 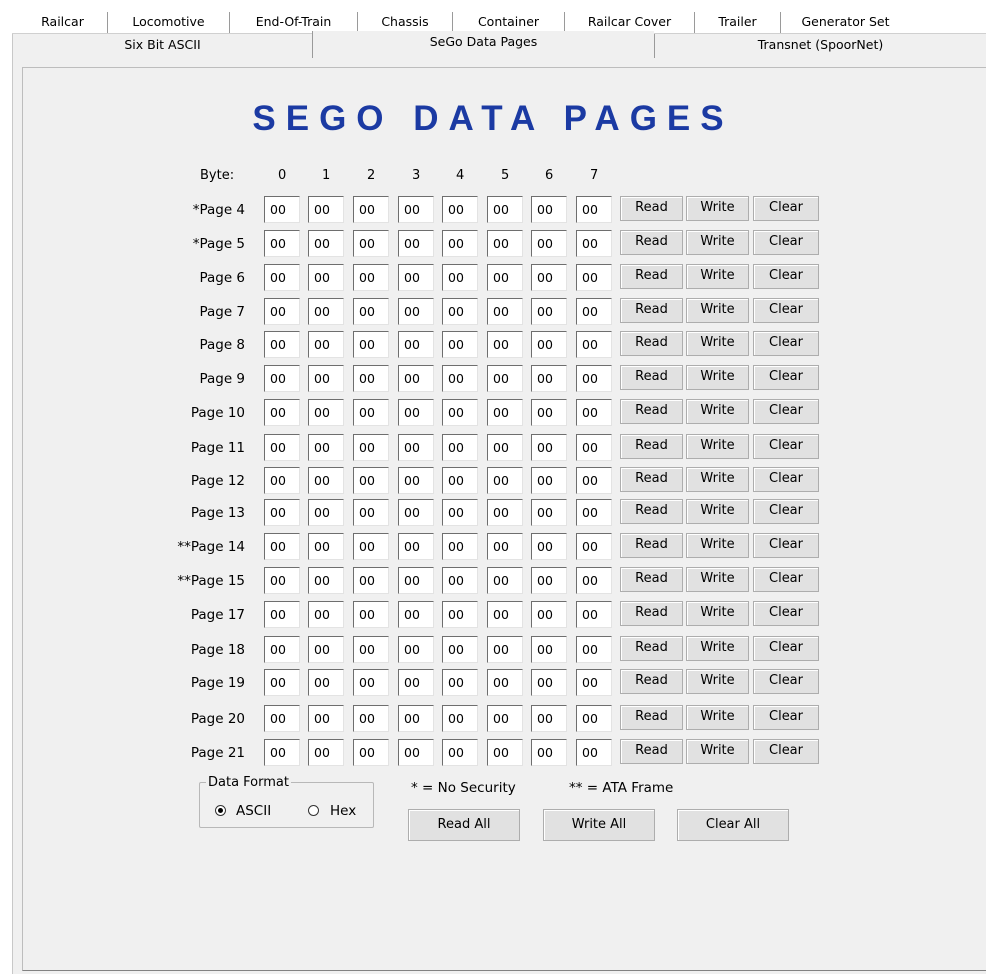 I want to click on hex-radio, so click(x=313, y=810).